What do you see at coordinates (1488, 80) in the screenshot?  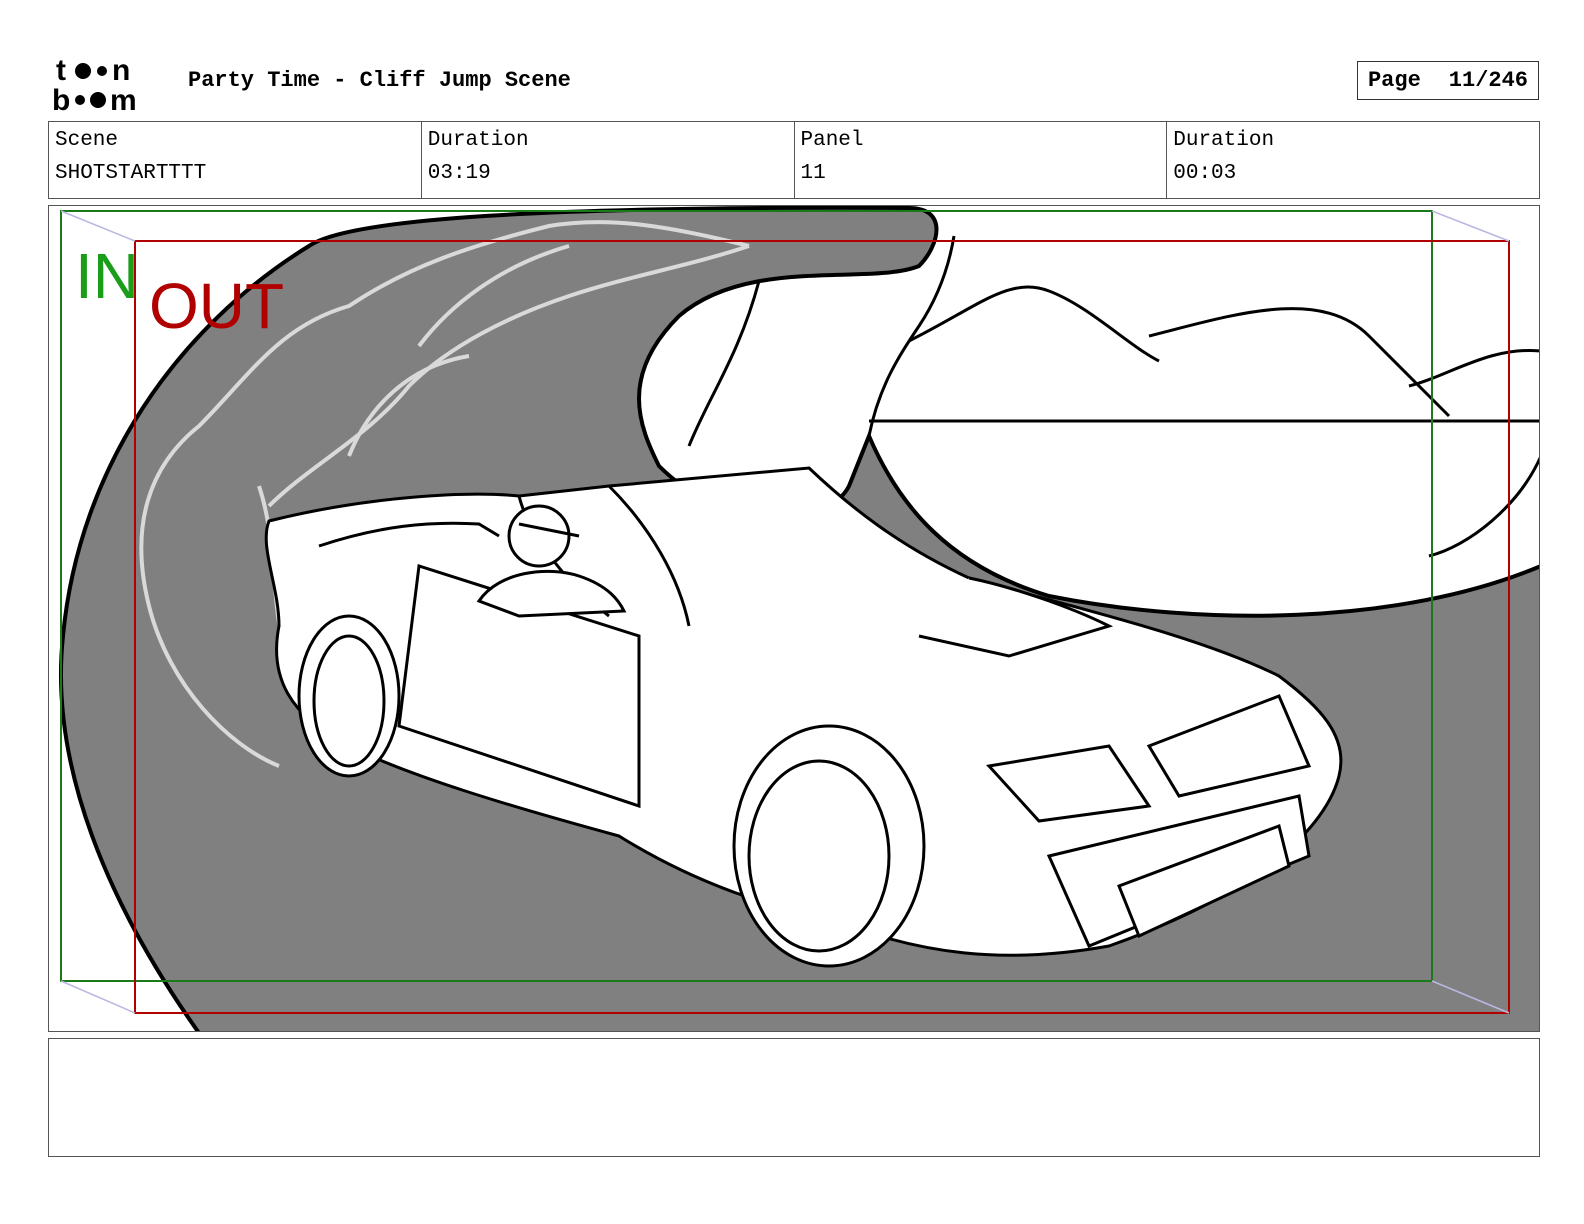 I see `page-number: 11/246` at bounding box center [1488, 80].